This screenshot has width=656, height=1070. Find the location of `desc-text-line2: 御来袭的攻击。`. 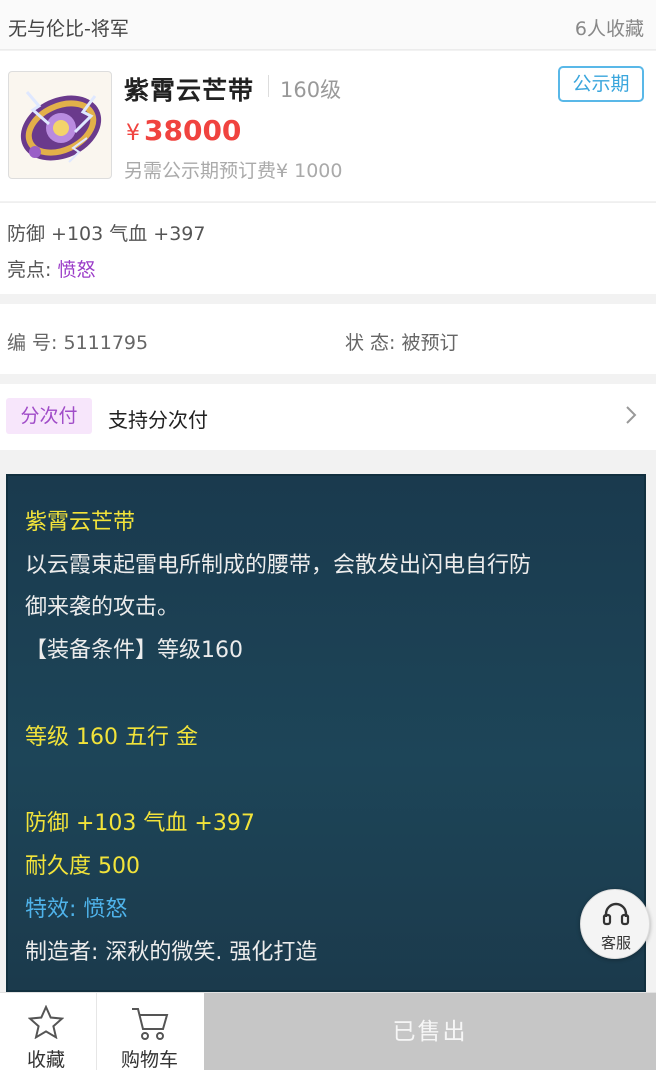

desc-text-line2: 御来袭的攻击。 is located at coordinates (102, 607).